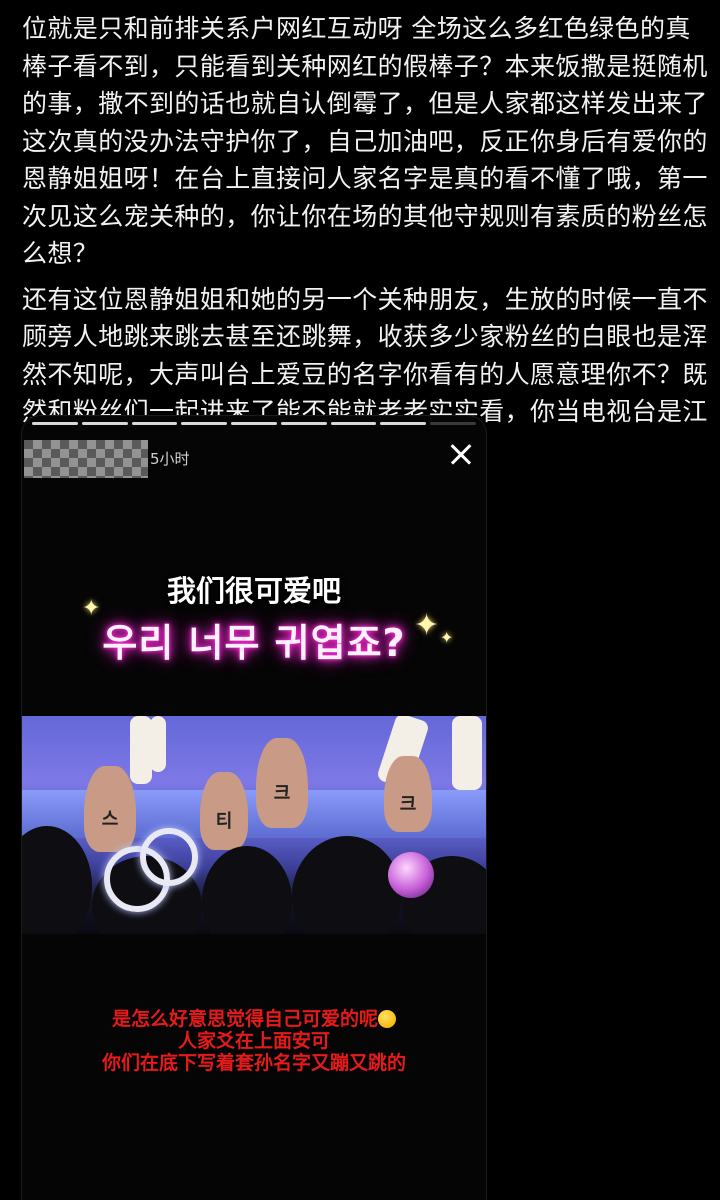 The width and height of the screenshot is (720, 1200). What do you see at coordinates (254, 462) in the screenshot?
I see `story-header: 5小时` at bounding box center [254, 462].